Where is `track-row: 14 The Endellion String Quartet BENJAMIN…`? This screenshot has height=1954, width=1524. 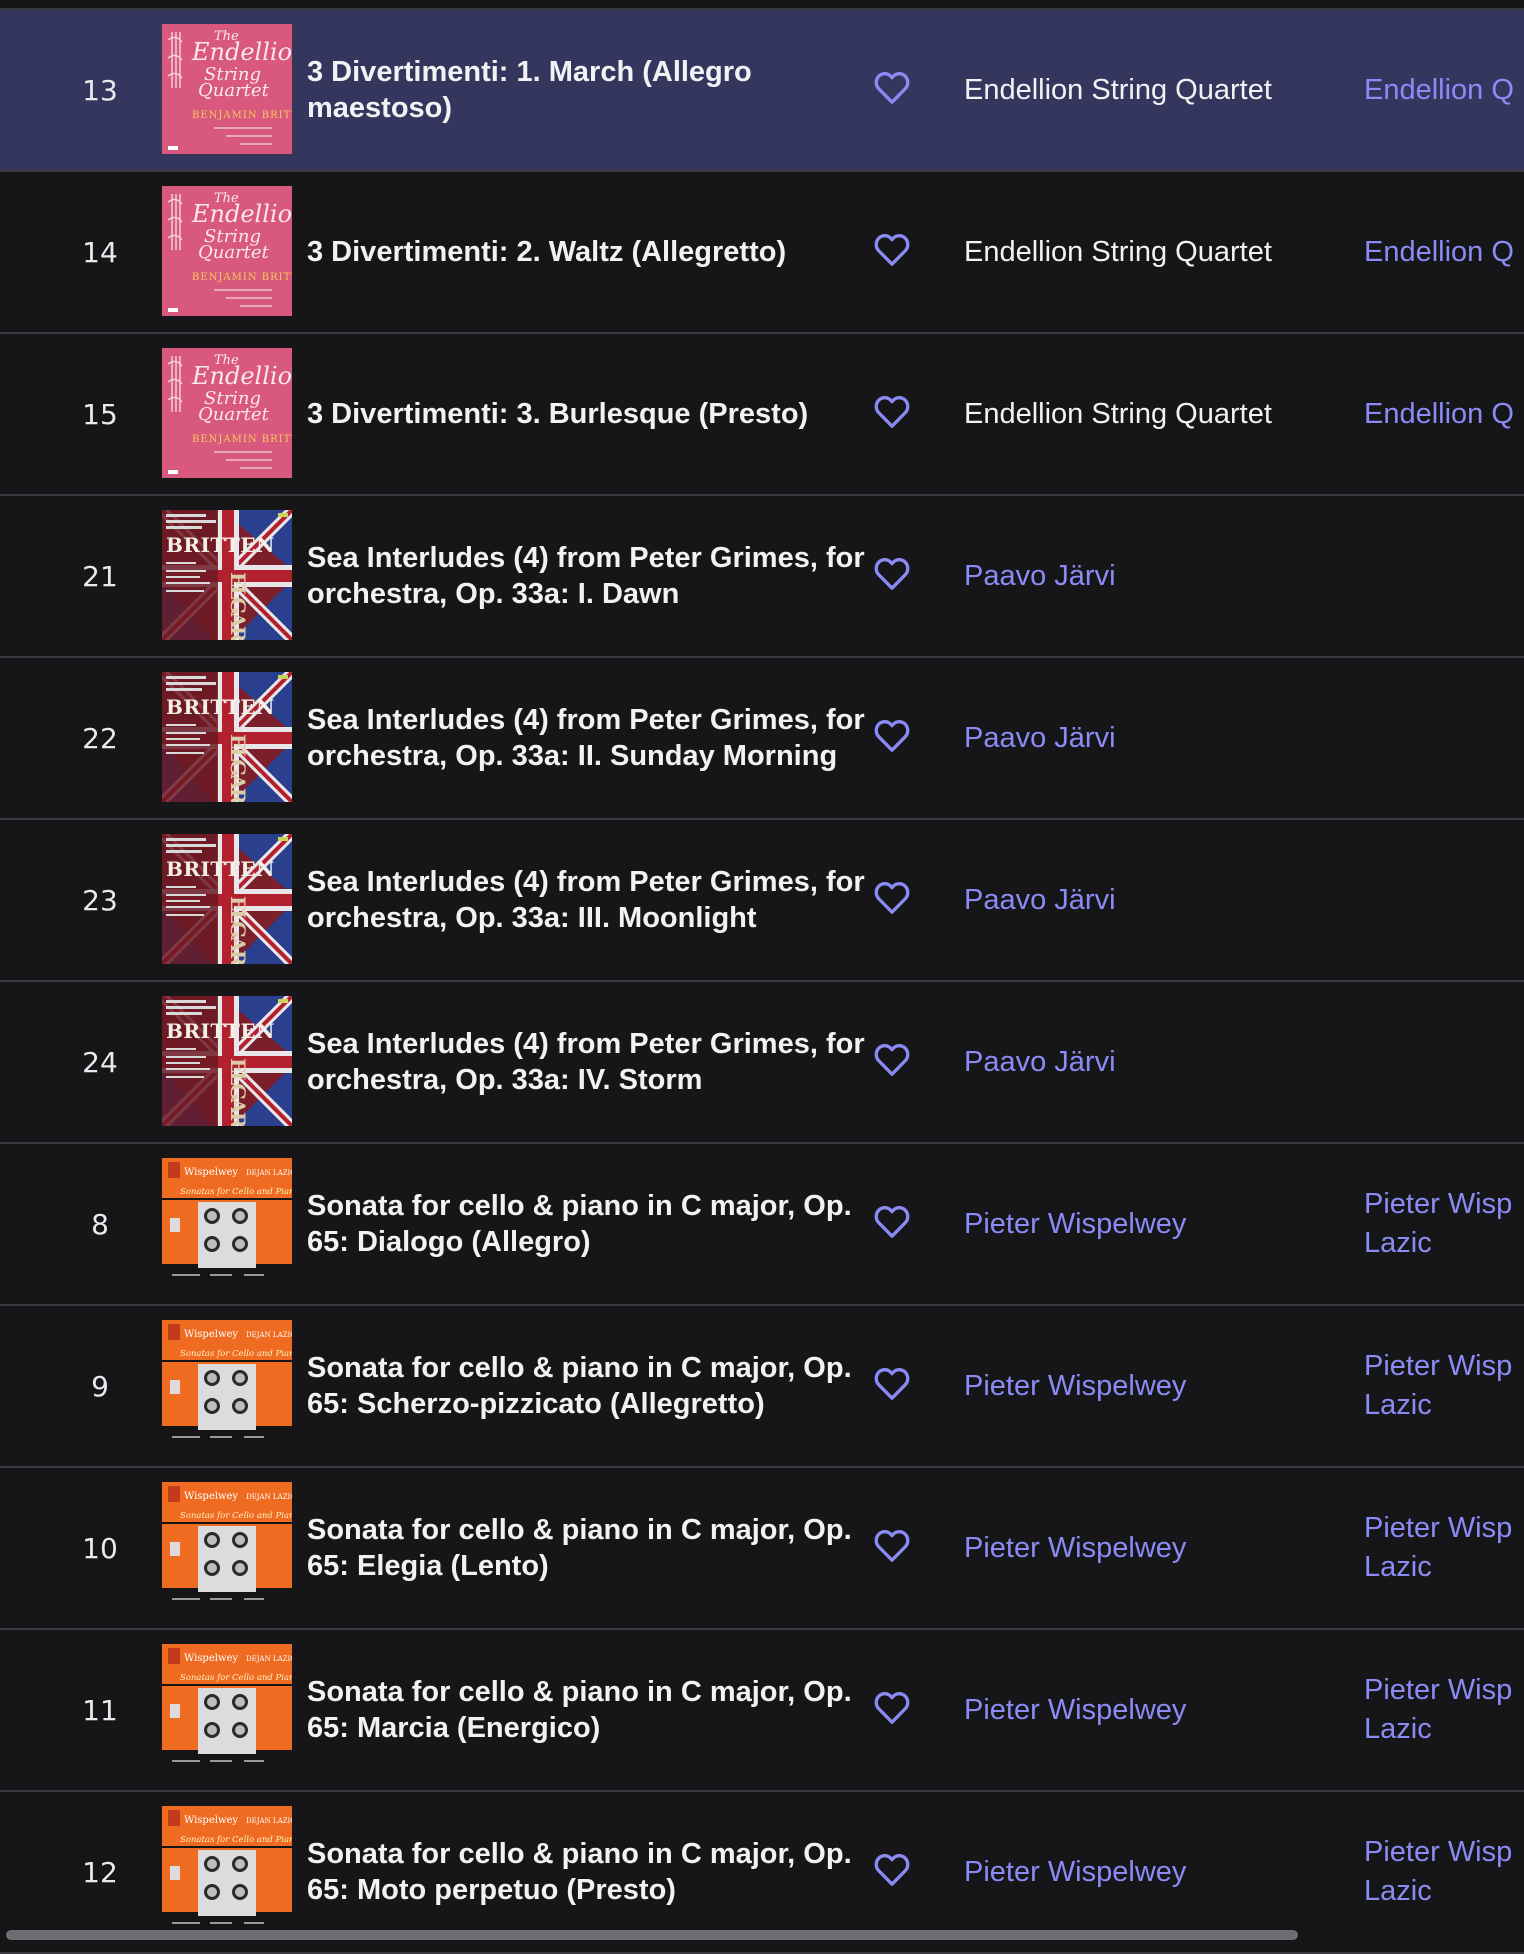
track-row: 14 The Endellion String Quartet BENJAMIN… is located at coordinates (762, 253).